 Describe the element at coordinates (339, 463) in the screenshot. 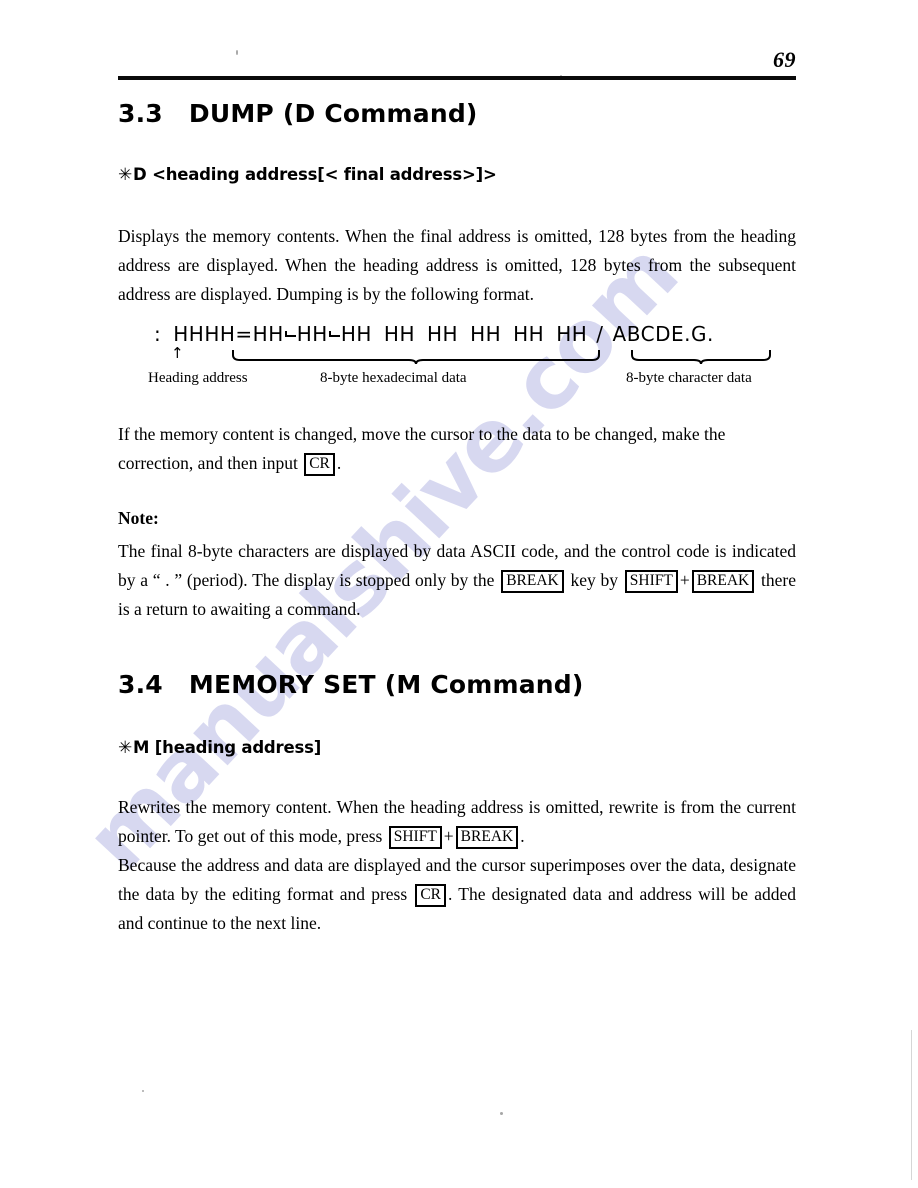

I see `dump-edit-text-after: .` at that location.